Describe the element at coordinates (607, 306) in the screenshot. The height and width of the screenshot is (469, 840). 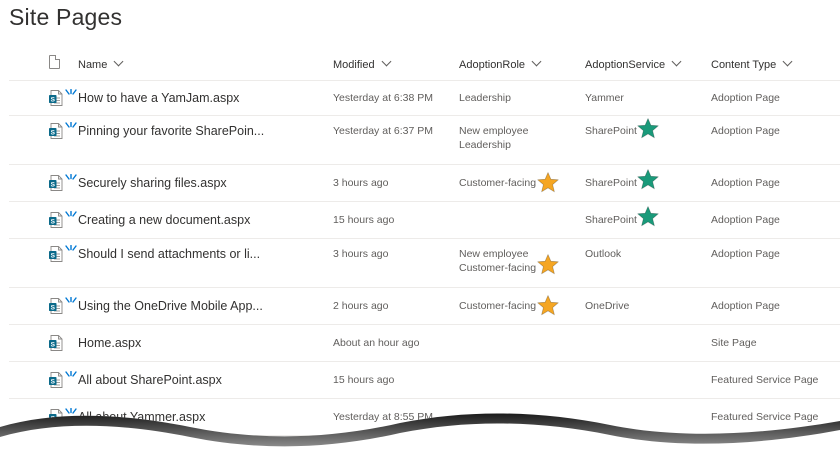
I see `adoption-service-cell: OneDrive` at that location.